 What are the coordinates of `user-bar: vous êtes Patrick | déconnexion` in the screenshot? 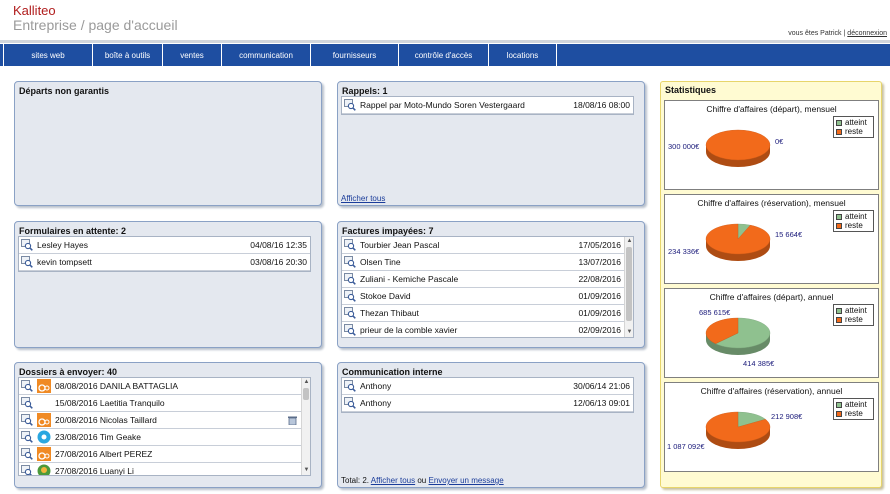 It's located at (837, 33).